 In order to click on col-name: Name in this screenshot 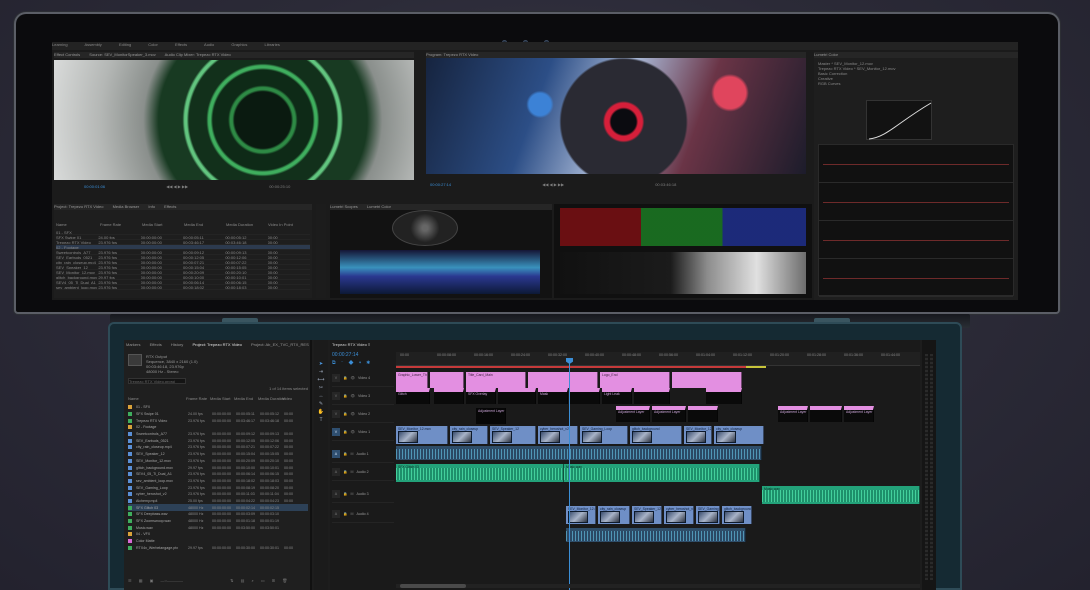, I will do `click(157, 399)`.